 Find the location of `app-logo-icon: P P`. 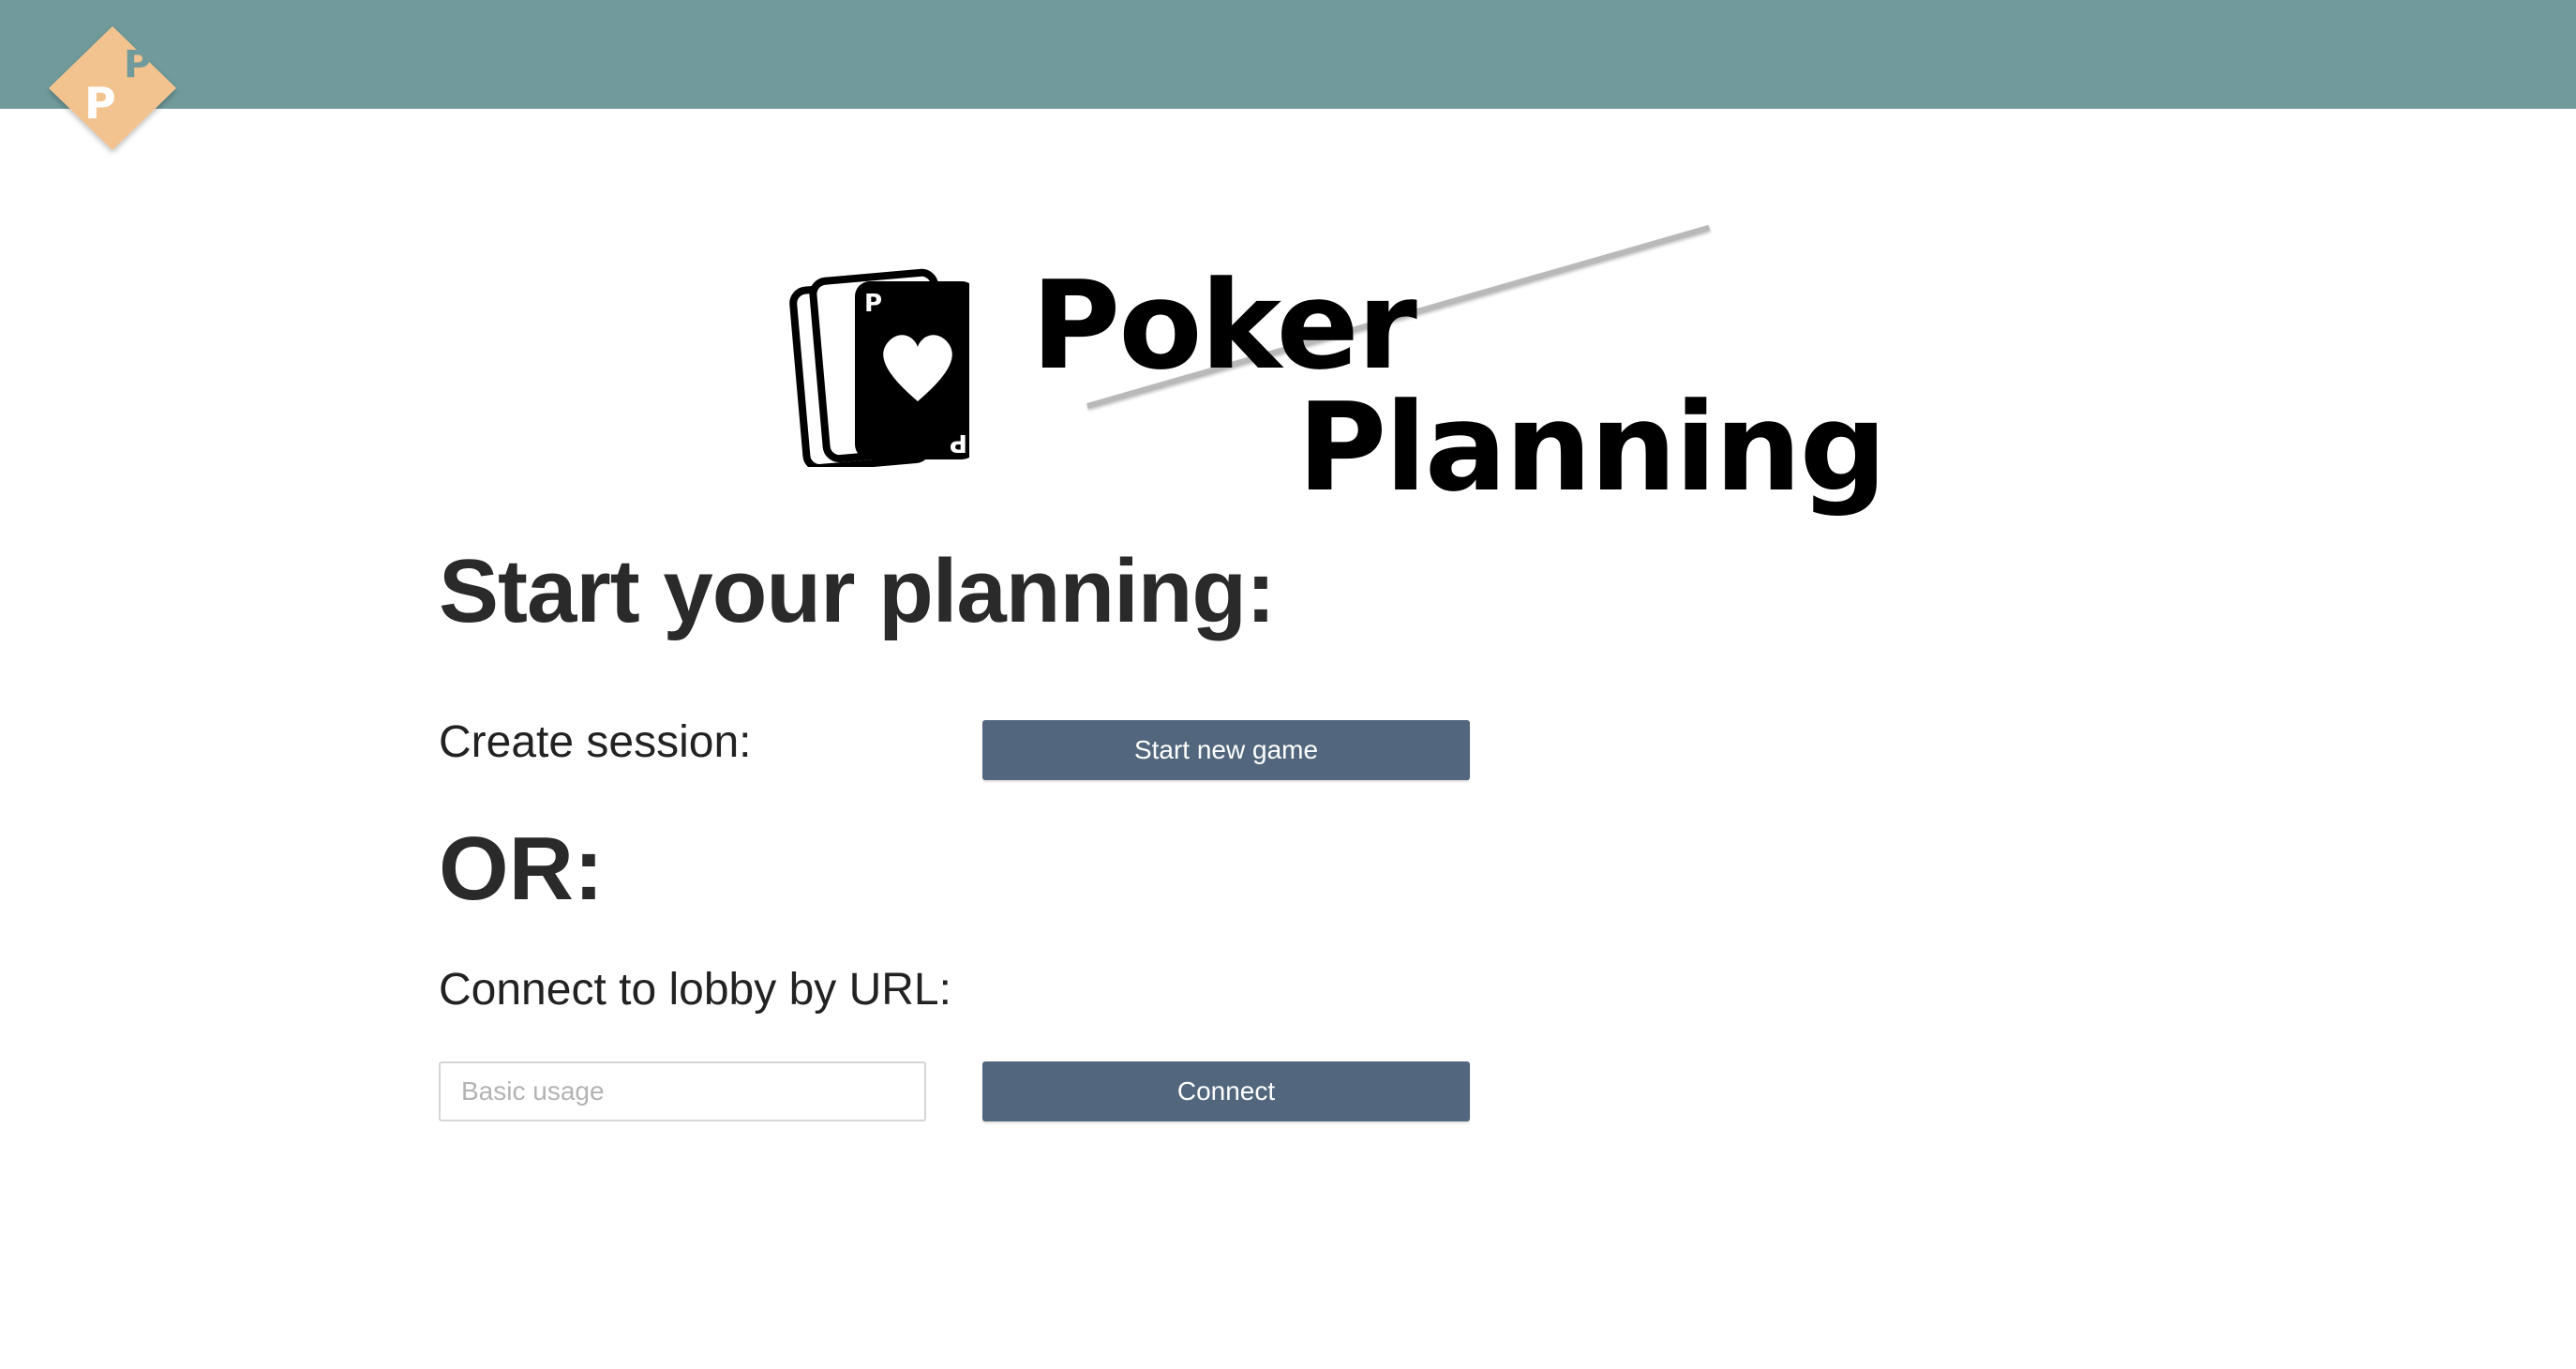

app-logo-icon: P P is located at coordinates (112, 91).